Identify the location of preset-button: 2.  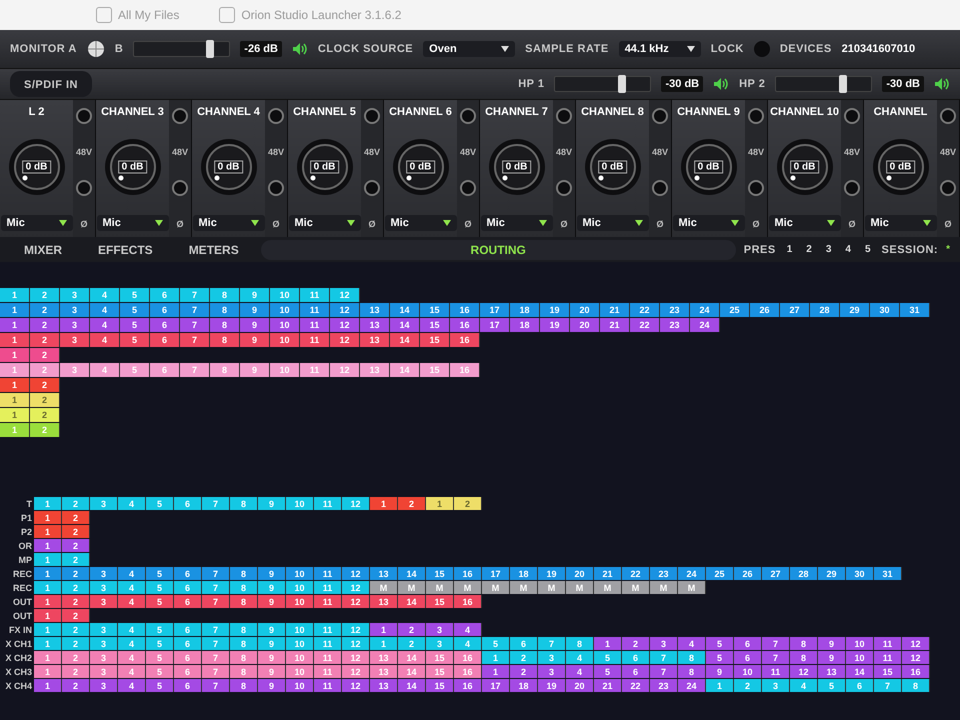
(809, 249).